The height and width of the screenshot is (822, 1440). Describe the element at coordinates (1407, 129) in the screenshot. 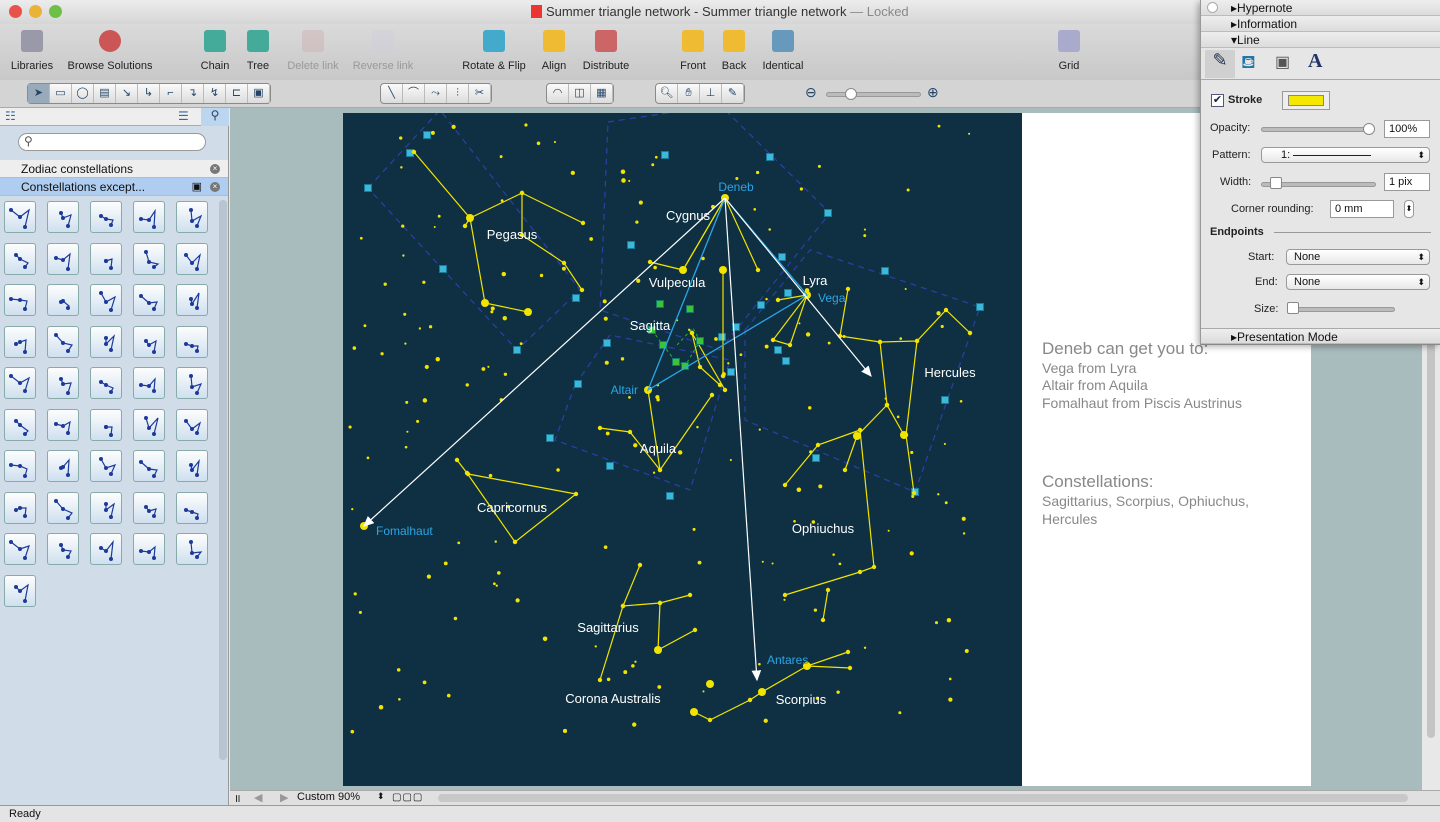

I see `opacity-field: 100%` at that location.